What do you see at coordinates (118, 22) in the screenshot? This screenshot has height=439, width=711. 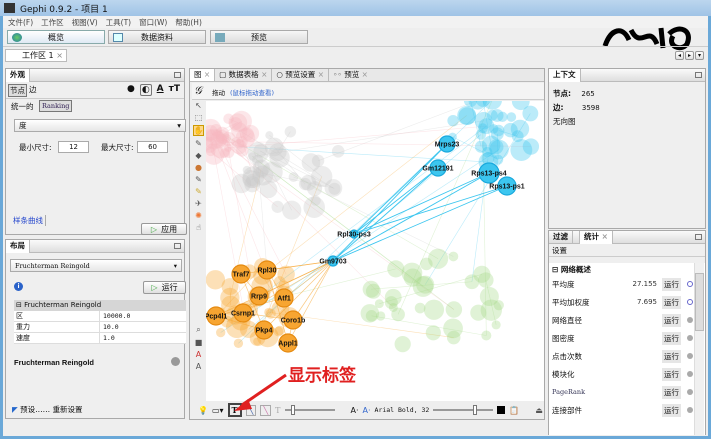 I see `menu-tools: 工具(T)` at bounding box center [118, 22].